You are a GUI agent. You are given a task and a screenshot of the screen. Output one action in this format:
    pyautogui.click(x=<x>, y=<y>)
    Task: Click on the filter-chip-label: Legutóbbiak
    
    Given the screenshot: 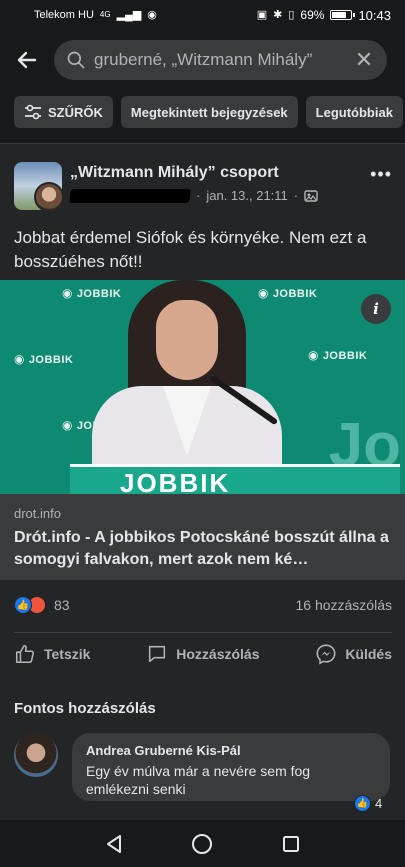 What is the action you would take?
    pyautogui.click(x=354, y=112)
    